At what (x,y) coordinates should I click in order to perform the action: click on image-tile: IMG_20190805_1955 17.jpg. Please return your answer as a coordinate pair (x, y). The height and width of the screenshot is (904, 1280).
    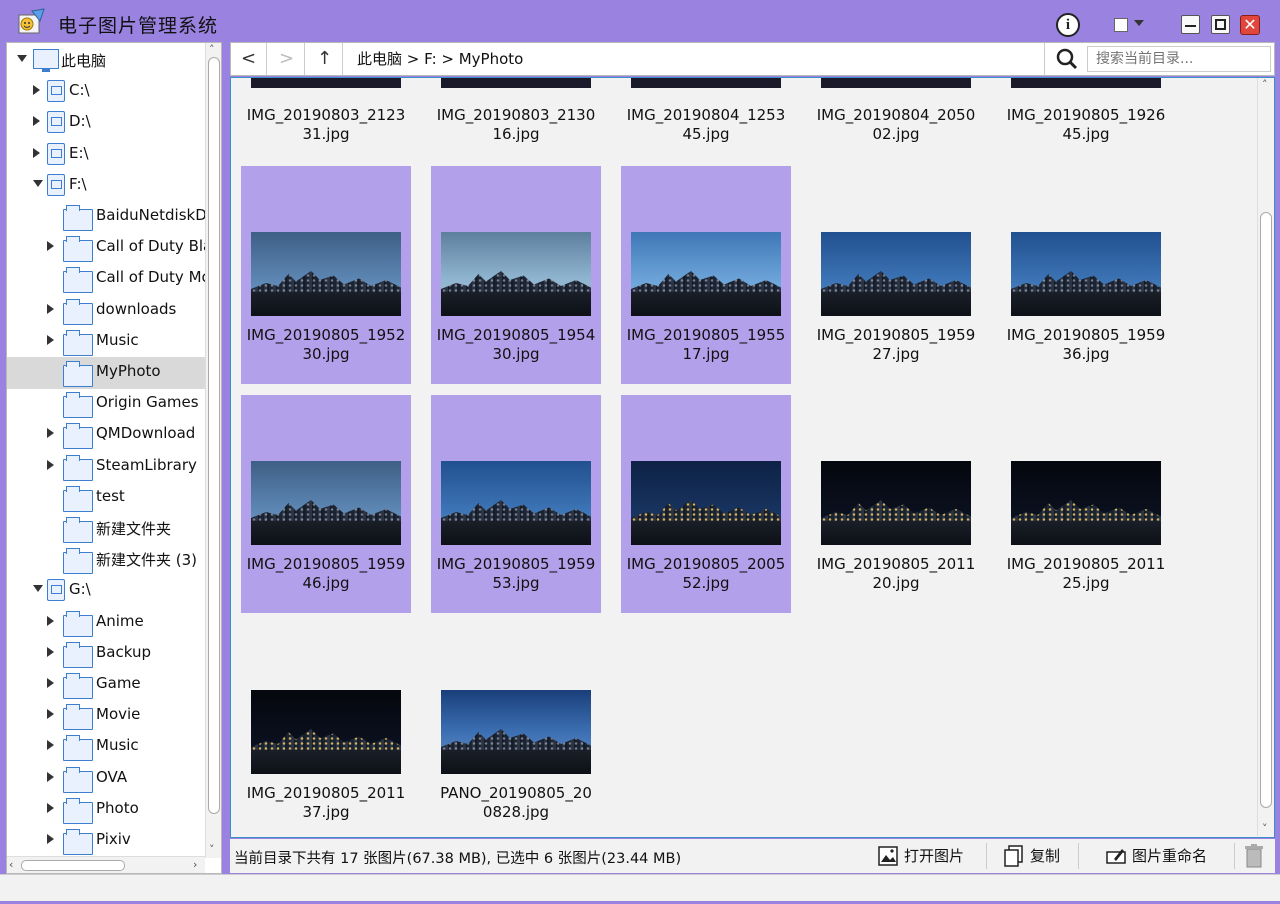
    Looking at the image, I should click on (706, 275).